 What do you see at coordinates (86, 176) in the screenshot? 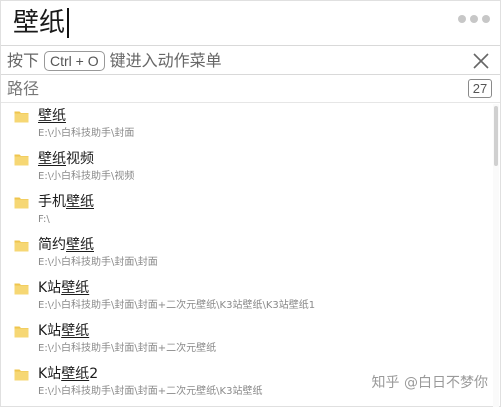
I see `result-path: E:\小白科技助手\视频` at bounding box center [86, 176].